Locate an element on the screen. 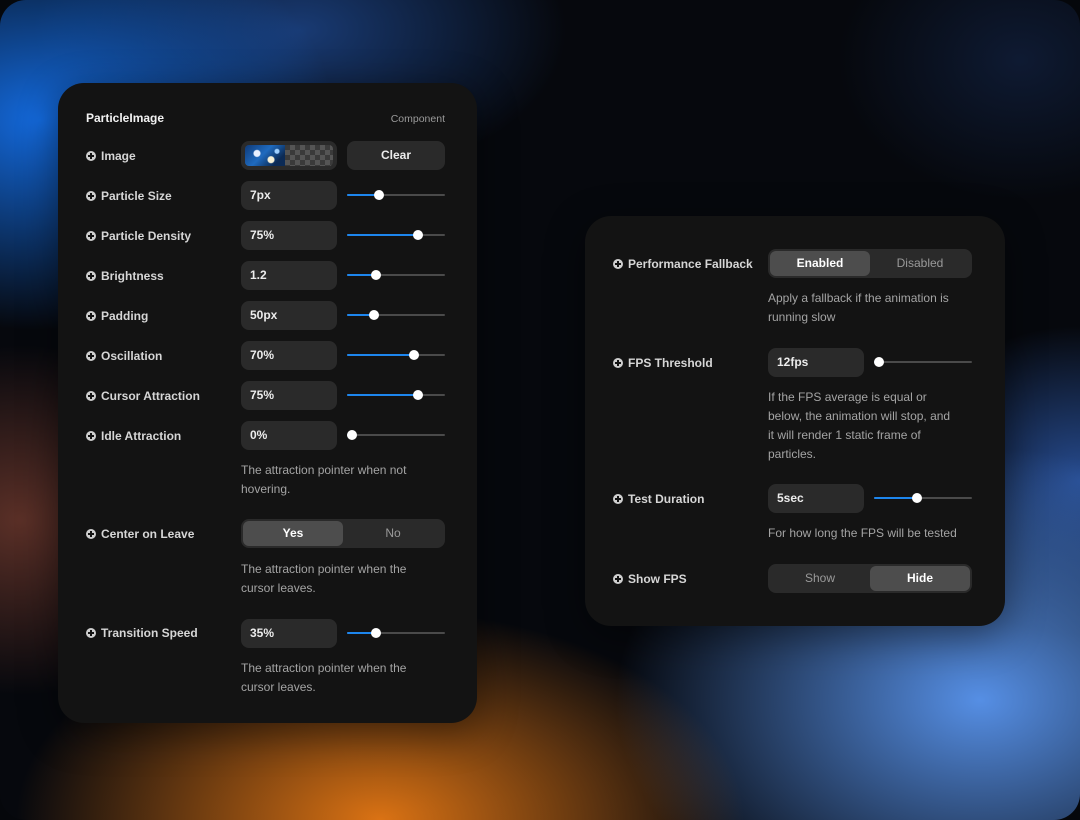 The width and height of the screenshot is (1080, 820). padding-input: 50px is located at coordinates (289, 315).